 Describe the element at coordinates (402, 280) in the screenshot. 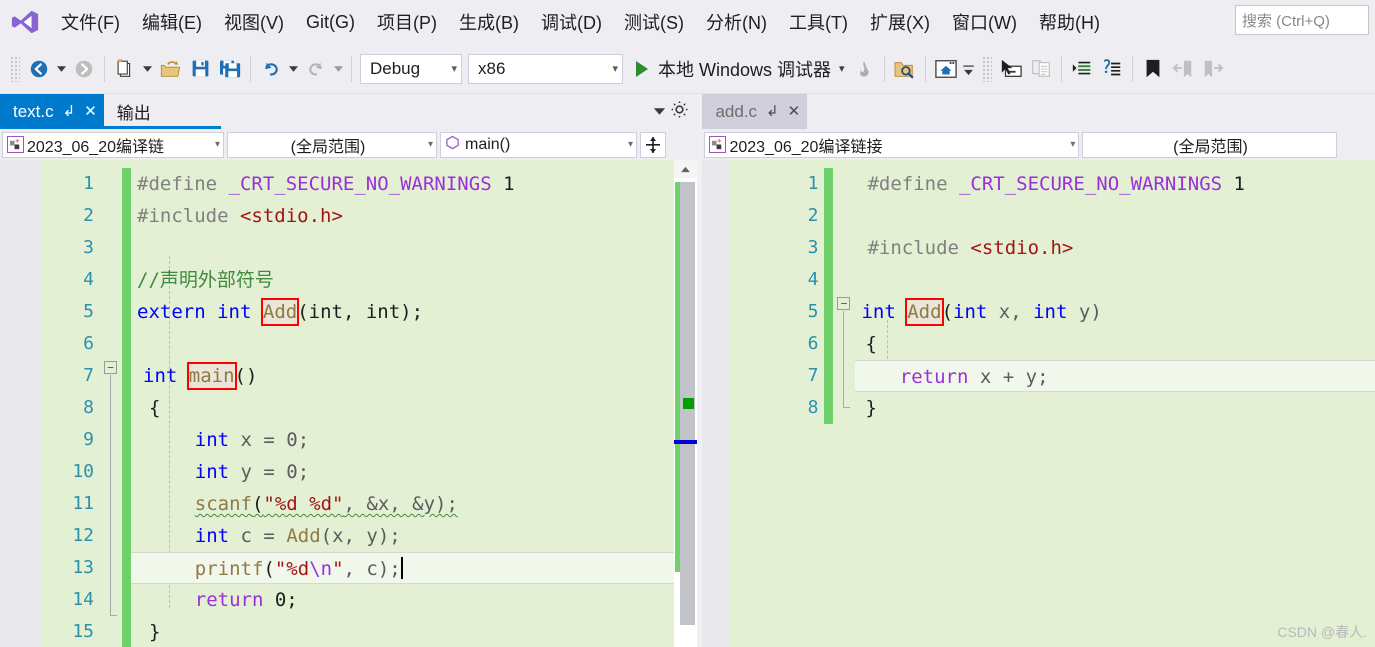

I see `code-line: //声明外部符号` at that location.